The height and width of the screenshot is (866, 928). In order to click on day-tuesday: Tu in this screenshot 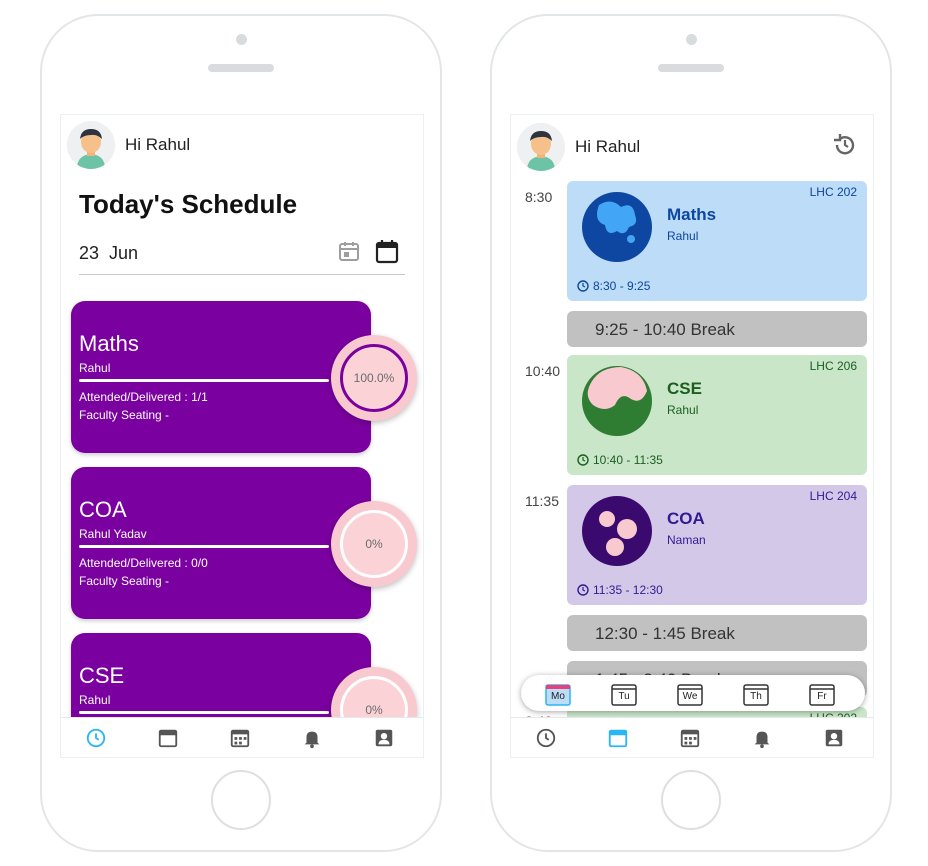, I will do `click(624, 694)`.